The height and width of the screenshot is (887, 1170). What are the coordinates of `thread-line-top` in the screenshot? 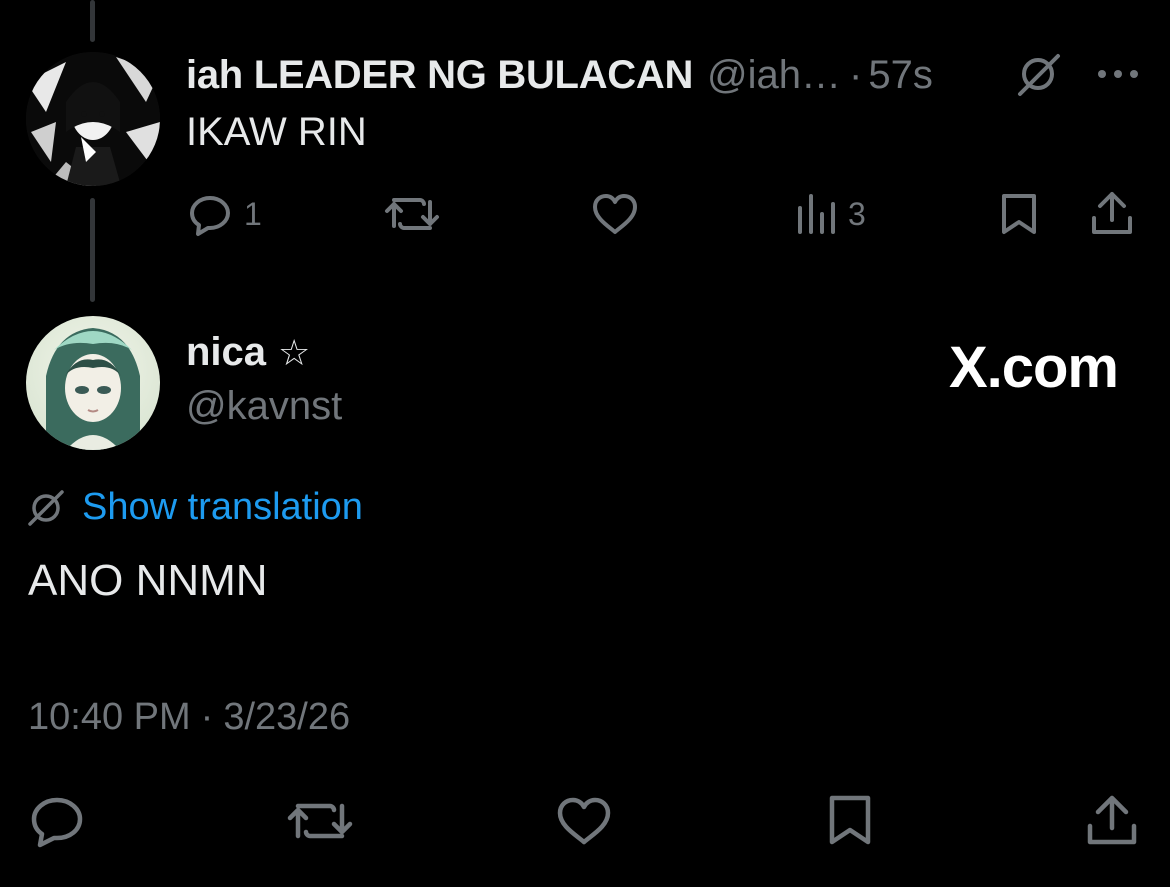 It's located at (92, 21).